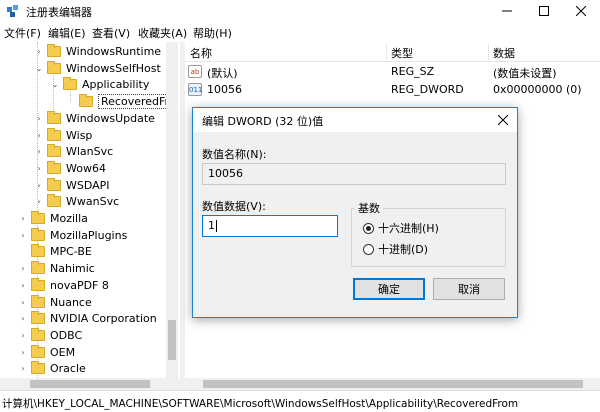 The width and height of the screenshot is (600, 412). Describe the element at coordinates (90, 152) in the screenshot. I see `tree-node-label: WlanSvc` at that location.